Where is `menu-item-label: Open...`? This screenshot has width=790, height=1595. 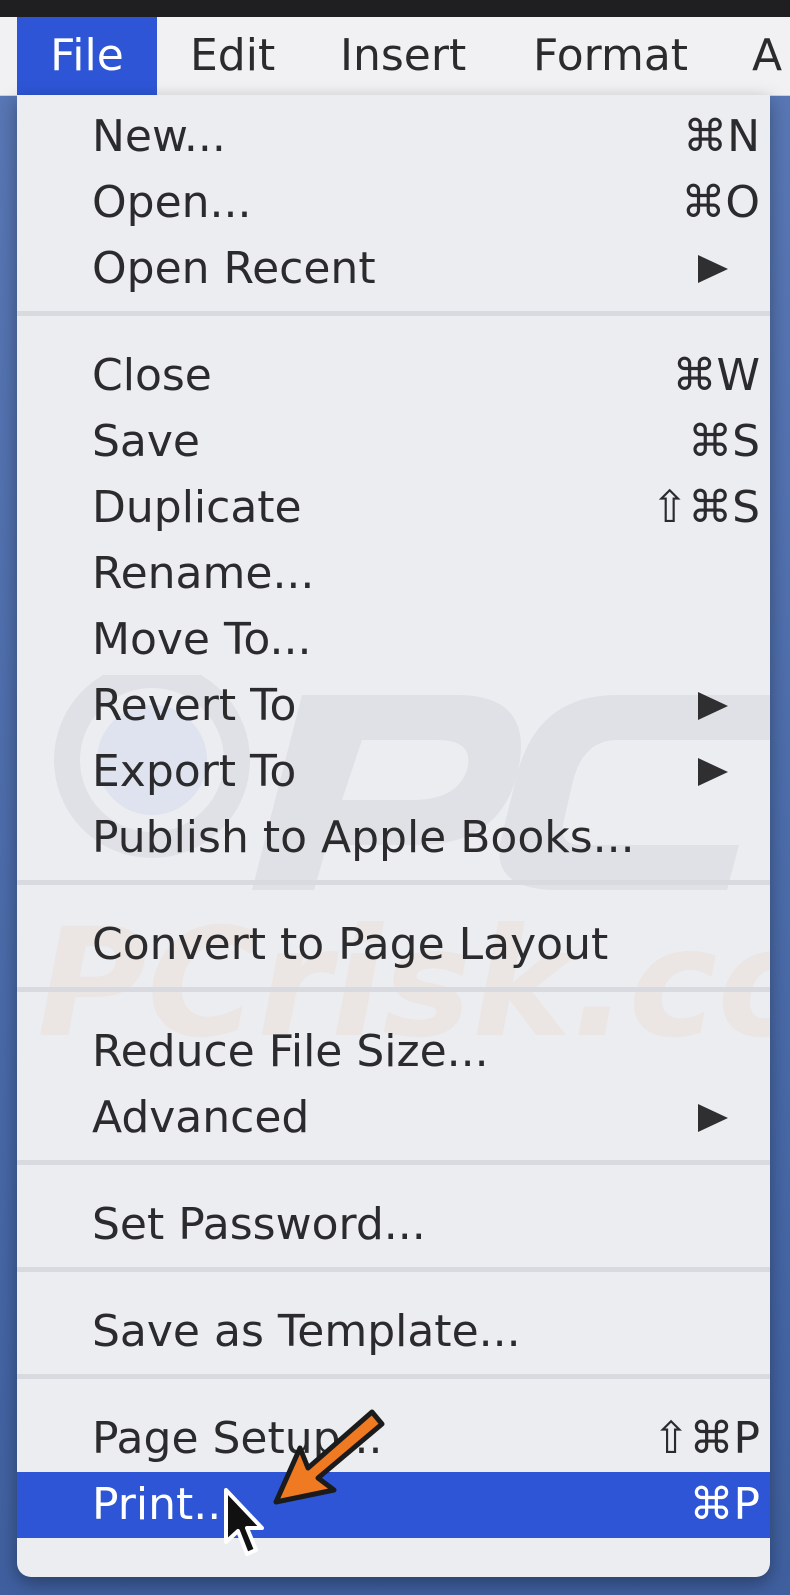 menu-item-label: Open... is located at coordinates (172, 202).